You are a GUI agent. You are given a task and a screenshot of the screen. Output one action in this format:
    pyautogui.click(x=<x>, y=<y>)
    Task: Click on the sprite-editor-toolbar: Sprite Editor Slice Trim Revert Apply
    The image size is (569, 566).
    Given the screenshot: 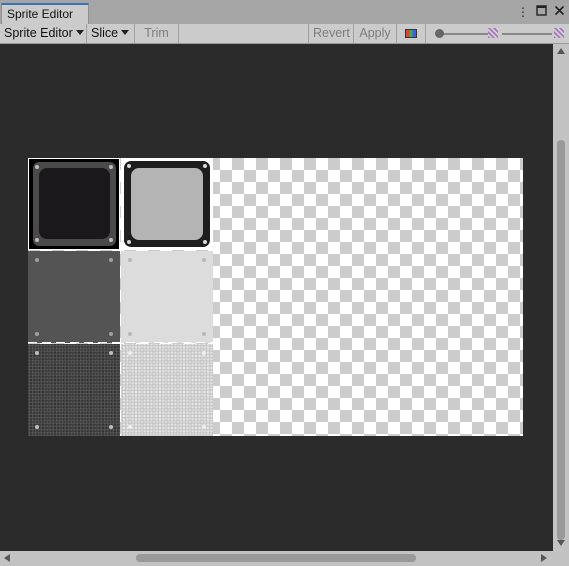 What is the action you would take?
    pyautogui.click(x=284, y=34)
    